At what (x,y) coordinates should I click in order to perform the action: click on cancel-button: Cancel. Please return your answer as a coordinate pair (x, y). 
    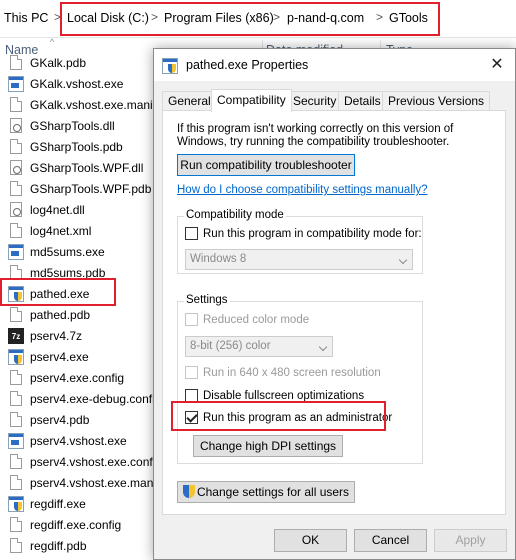
    Looking at the image, I should click on (390, 540).